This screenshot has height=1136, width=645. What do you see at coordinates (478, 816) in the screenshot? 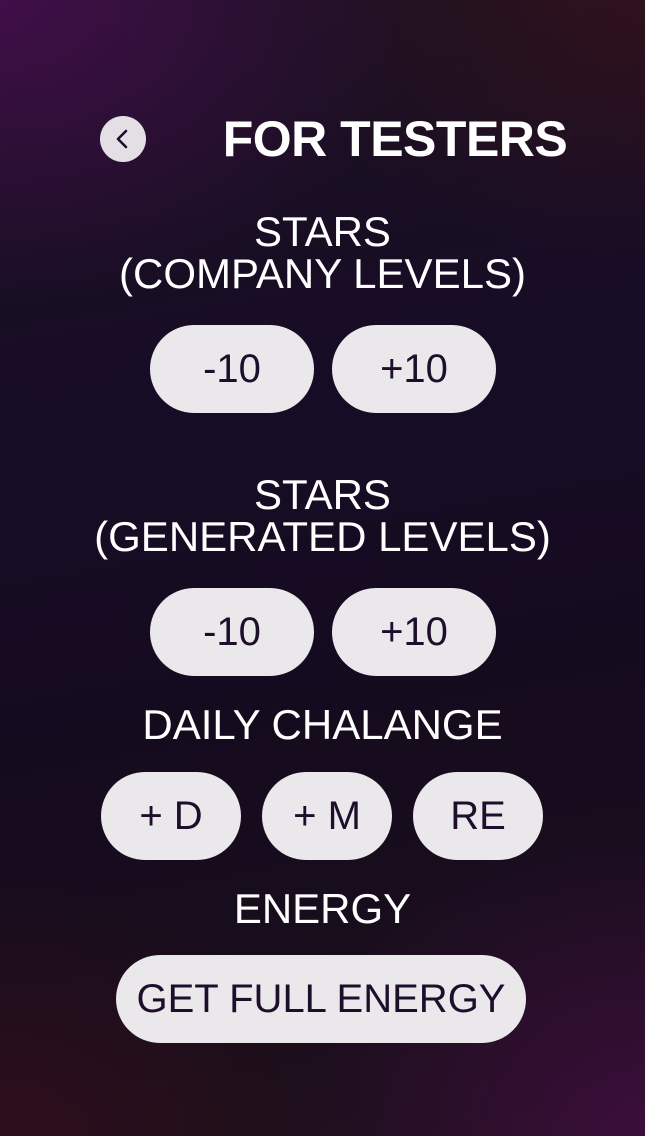
I see `daily-challenge-reset-button: RE` at bounding box center [478, 816].